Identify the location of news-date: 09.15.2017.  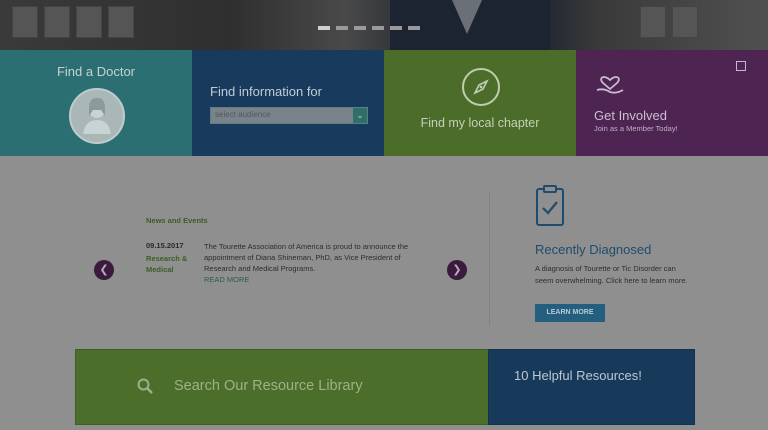
(165, 245).